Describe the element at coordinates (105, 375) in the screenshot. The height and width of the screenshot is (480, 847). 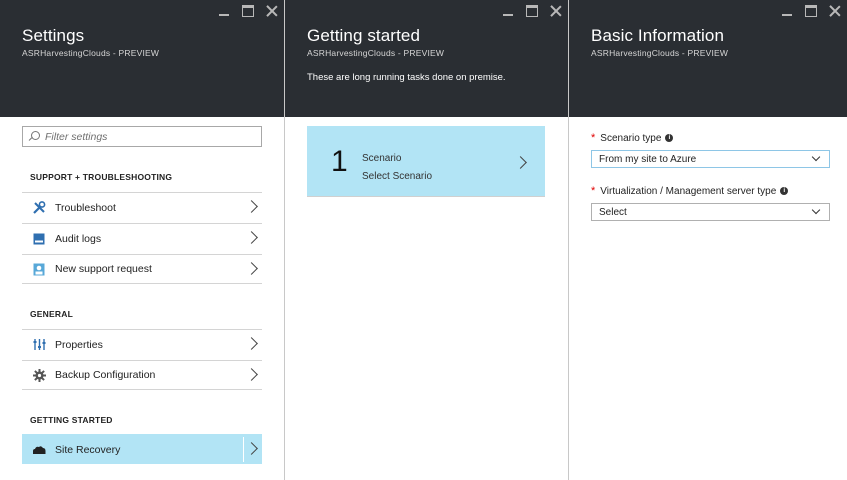
I see `menu-item-label: Backup Configuration` at that location.